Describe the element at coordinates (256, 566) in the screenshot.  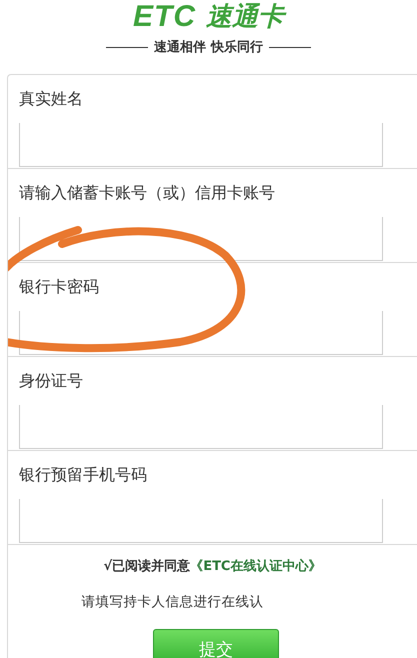
I see `agreement-link: 《ETC在线认证中心》` at that location.